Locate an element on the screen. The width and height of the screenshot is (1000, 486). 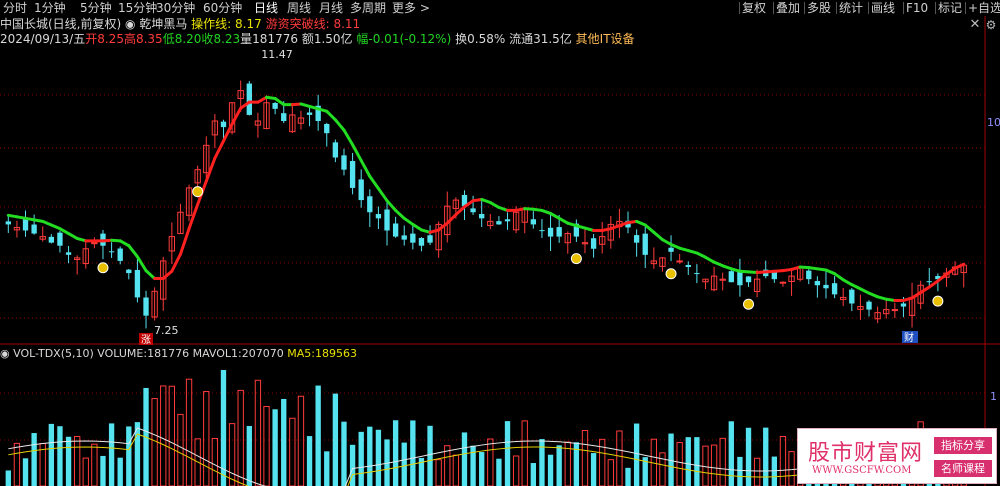
vol-indicator-name: VOL-TDX(5,10) is located at coordinates (53, 353).